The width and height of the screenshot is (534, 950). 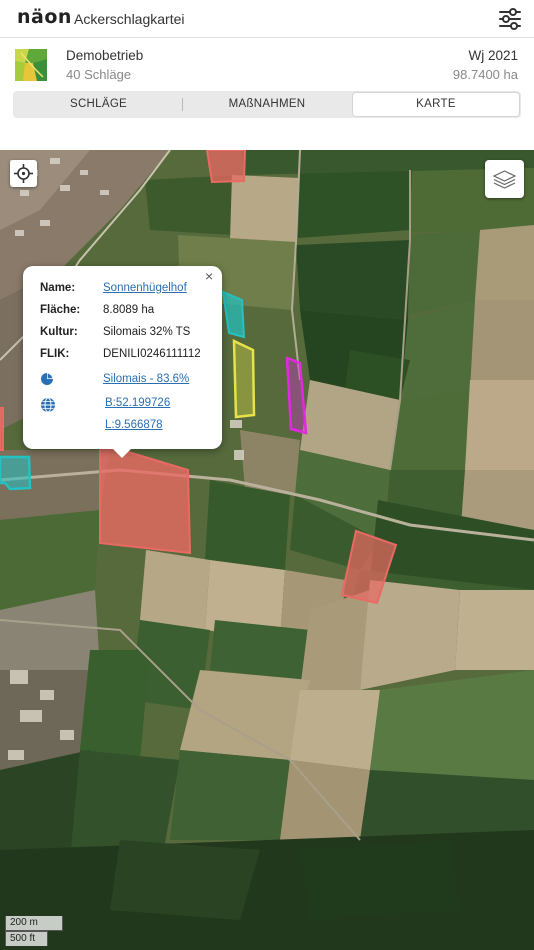 I want to click on view-tabs: SCHLÄGE MAßNAHMEN KARTE, so click(x=267, y=104).